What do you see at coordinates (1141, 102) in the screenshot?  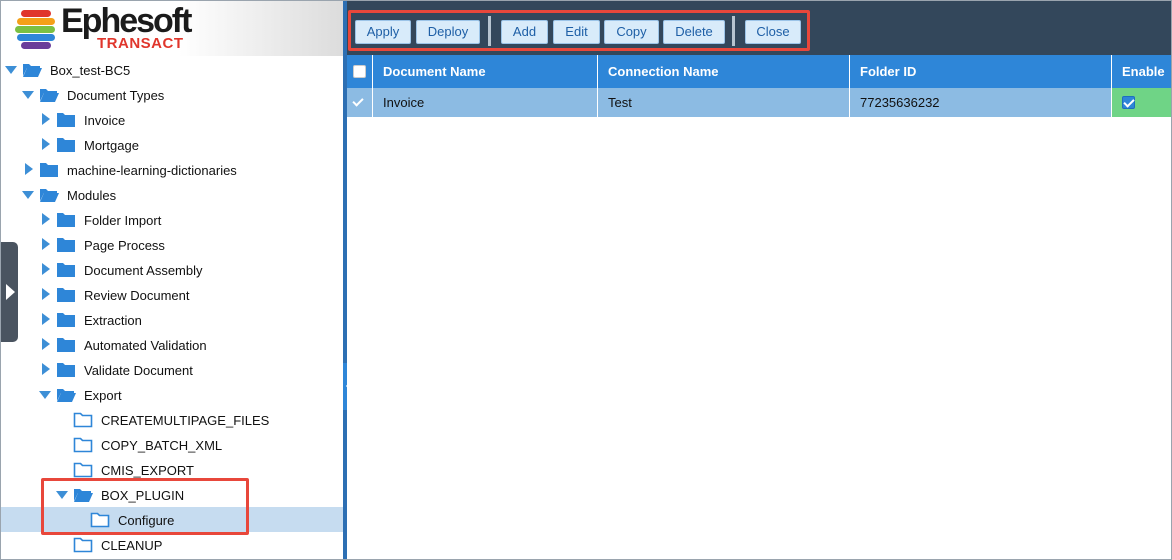 I see `cell-enable` at bounding box center [1141, 102].